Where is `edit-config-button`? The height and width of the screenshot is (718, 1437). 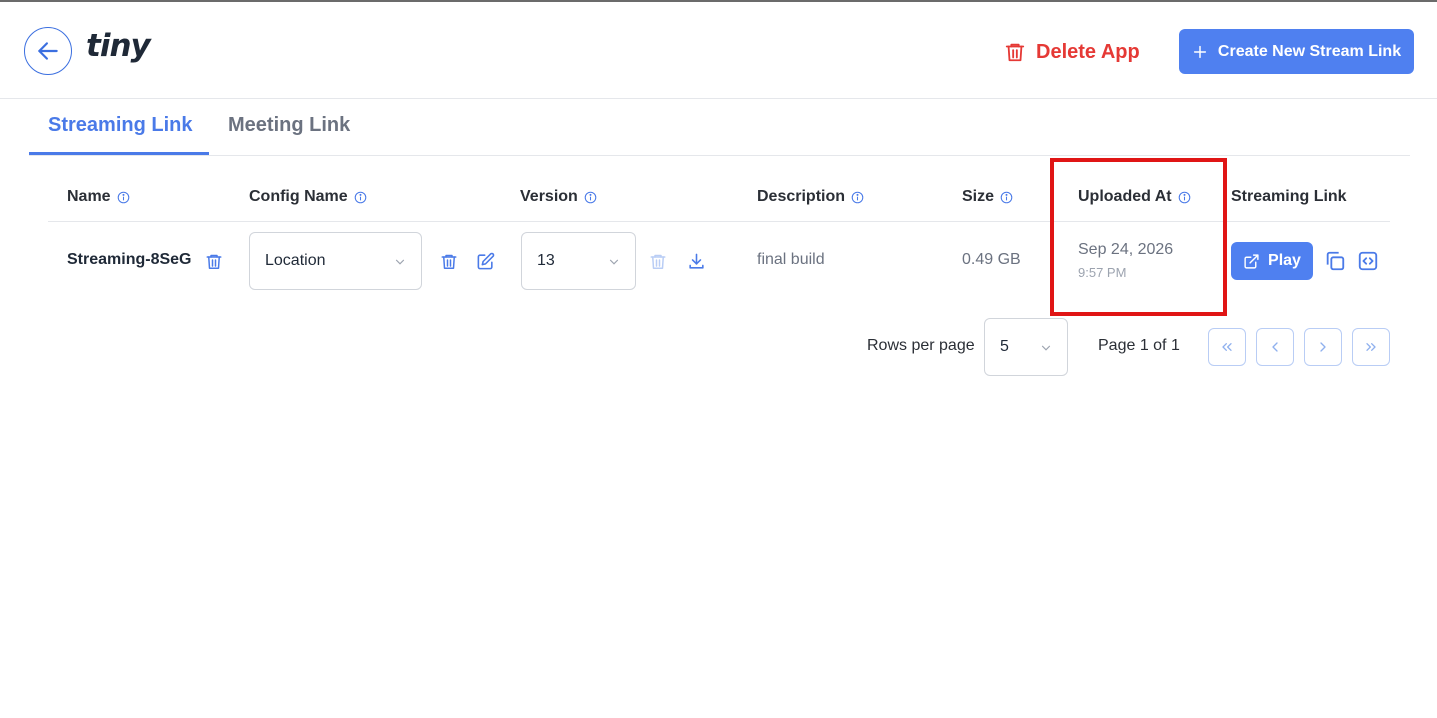 edit-config-button is located at coordinates (485, 261).